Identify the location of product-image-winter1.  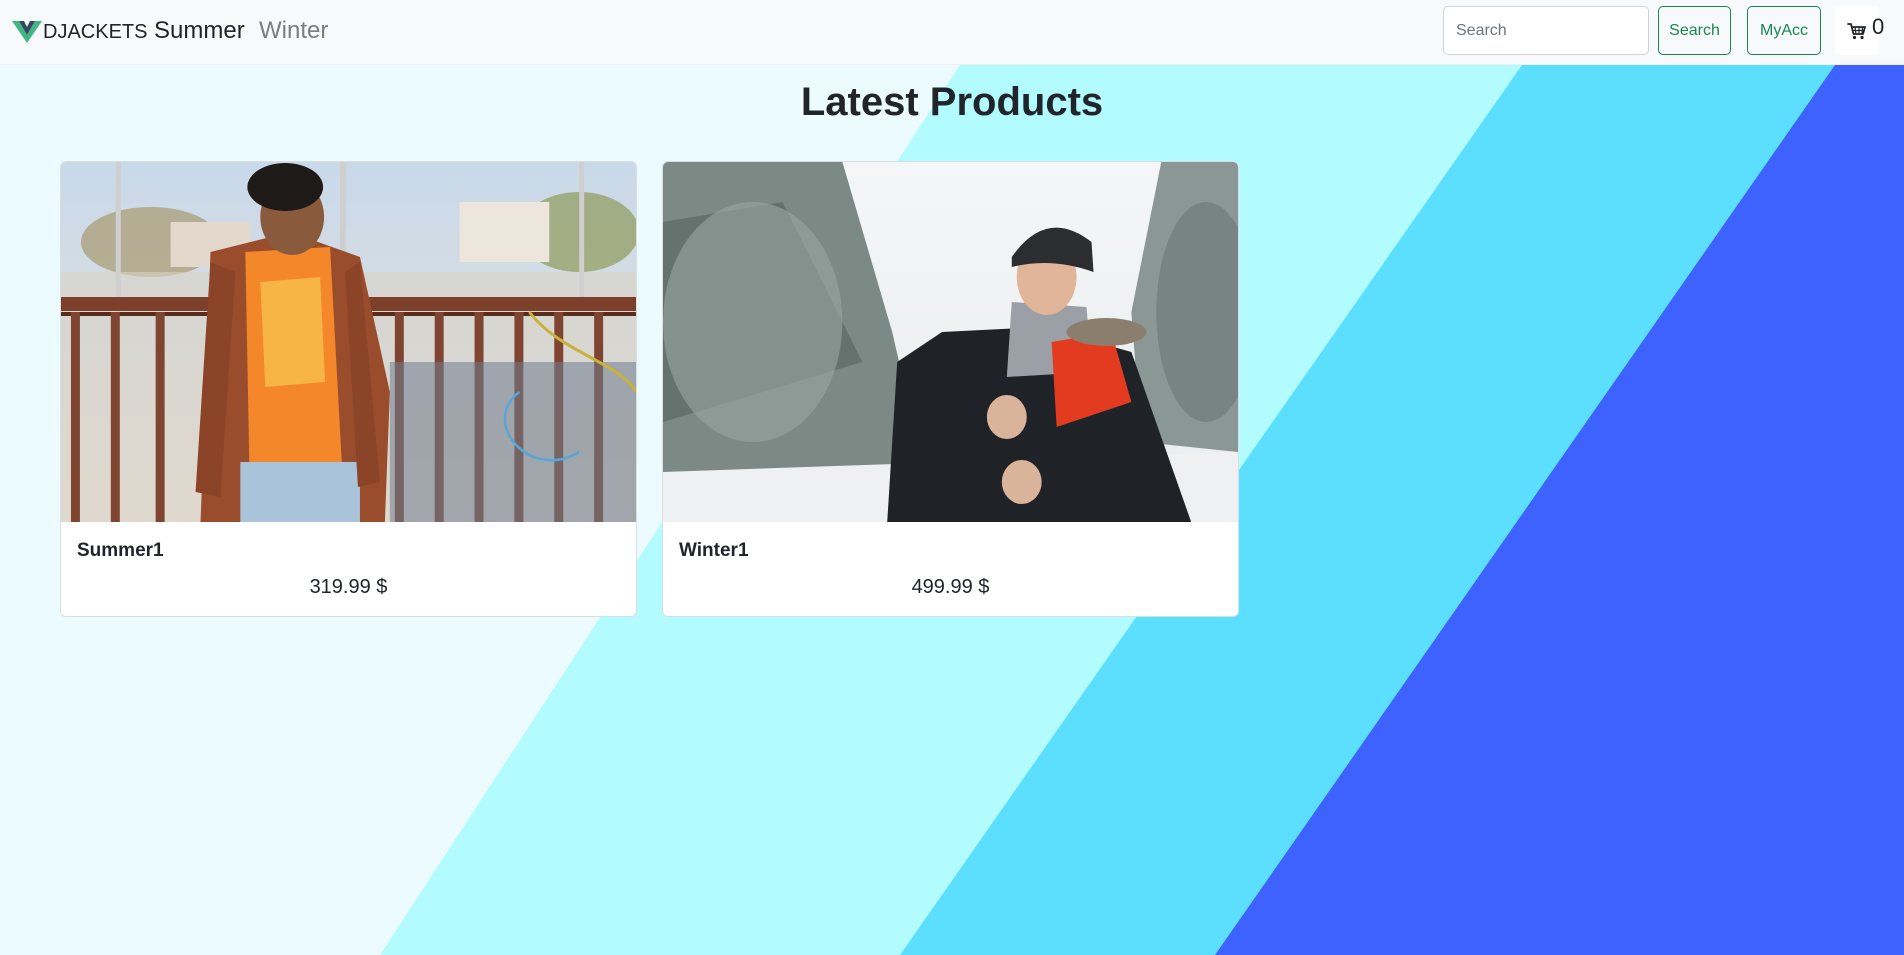
(950, 342).